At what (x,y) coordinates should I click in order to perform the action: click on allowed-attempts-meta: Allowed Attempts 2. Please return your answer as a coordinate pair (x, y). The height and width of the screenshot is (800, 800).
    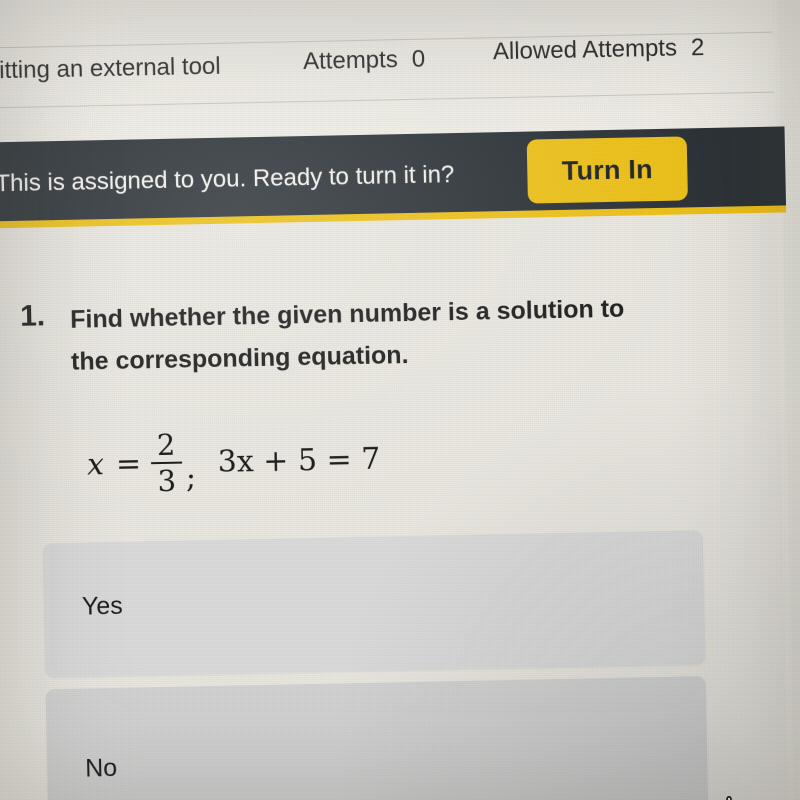
    Looking at the image, I should click on (599, 50).